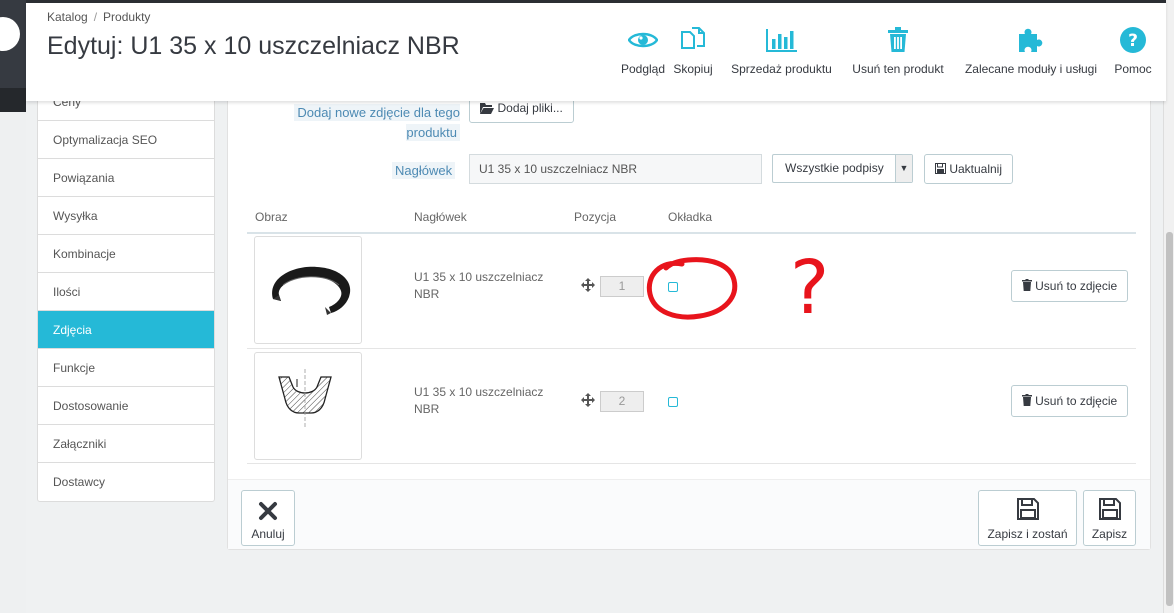 The height and width of the screenshot is (613, 1174). I want to click on sales-button: Sprzedaż produktu, so click(781, 50).